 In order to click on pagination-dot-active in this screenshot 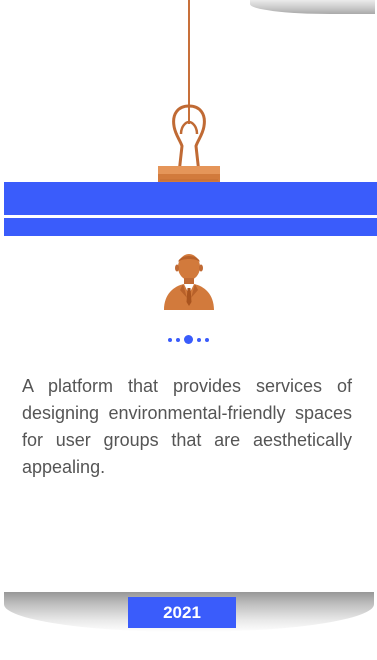, I will do `click(188, 339)`.